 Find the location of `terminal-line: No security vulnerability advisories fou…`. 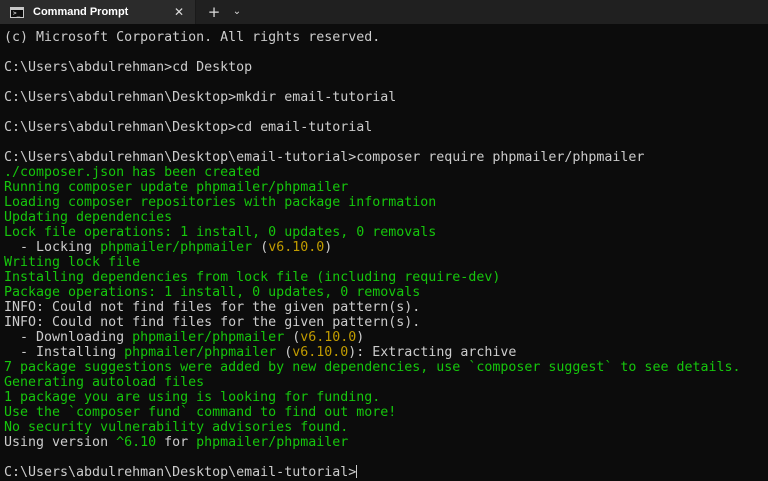

terminal-line: No security vulnerability advisories fou… is located at coordinates (386, 427).